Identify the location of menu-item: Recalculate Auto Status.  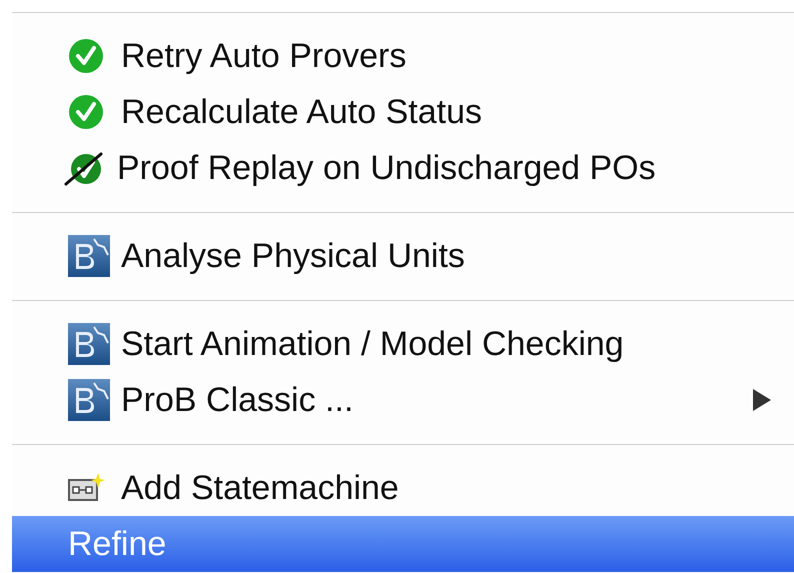
(403, 112).